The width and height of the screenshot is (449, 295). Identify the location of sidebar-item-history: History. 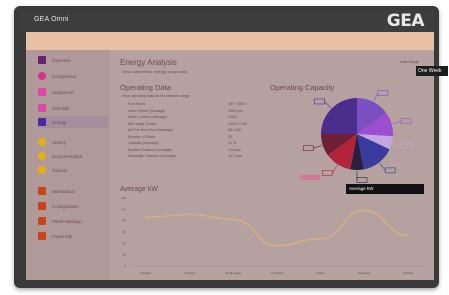
(73, 142).